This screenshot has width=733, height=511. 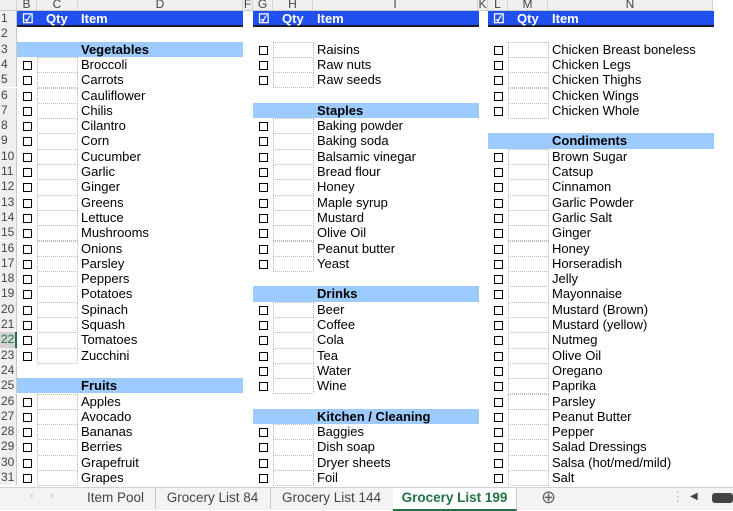 What do you see at coordinates (8, 279) in the screenshot?
I see `row-number: 18` at bounding box center [8, 279].